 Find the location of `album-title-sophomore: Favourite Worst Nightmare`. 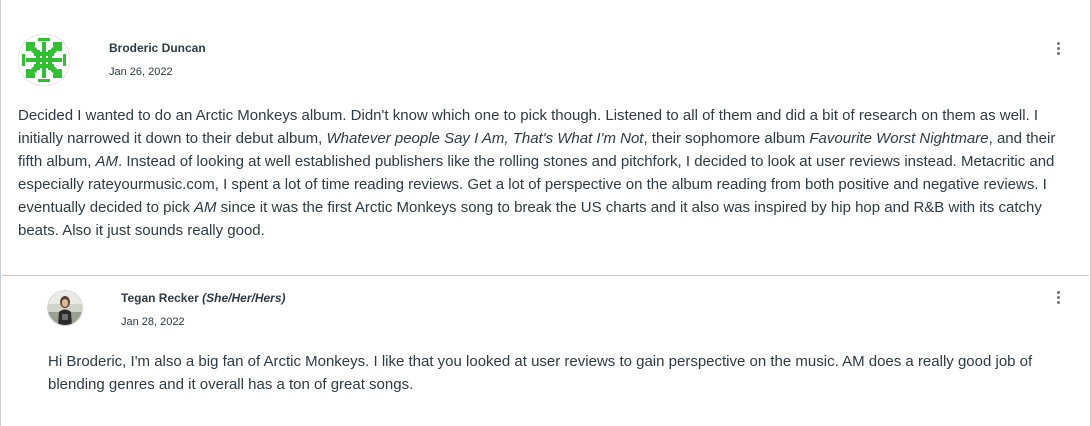

album-title-sophomore: Favourite Worst Nightmare is located at coordinates (899, 138).